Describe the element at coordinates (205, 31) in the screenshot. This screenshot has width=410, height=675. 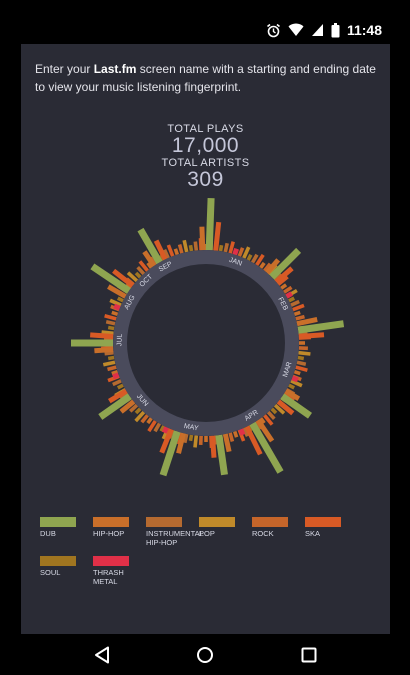
I see `status-bar: 11:48` at that location.